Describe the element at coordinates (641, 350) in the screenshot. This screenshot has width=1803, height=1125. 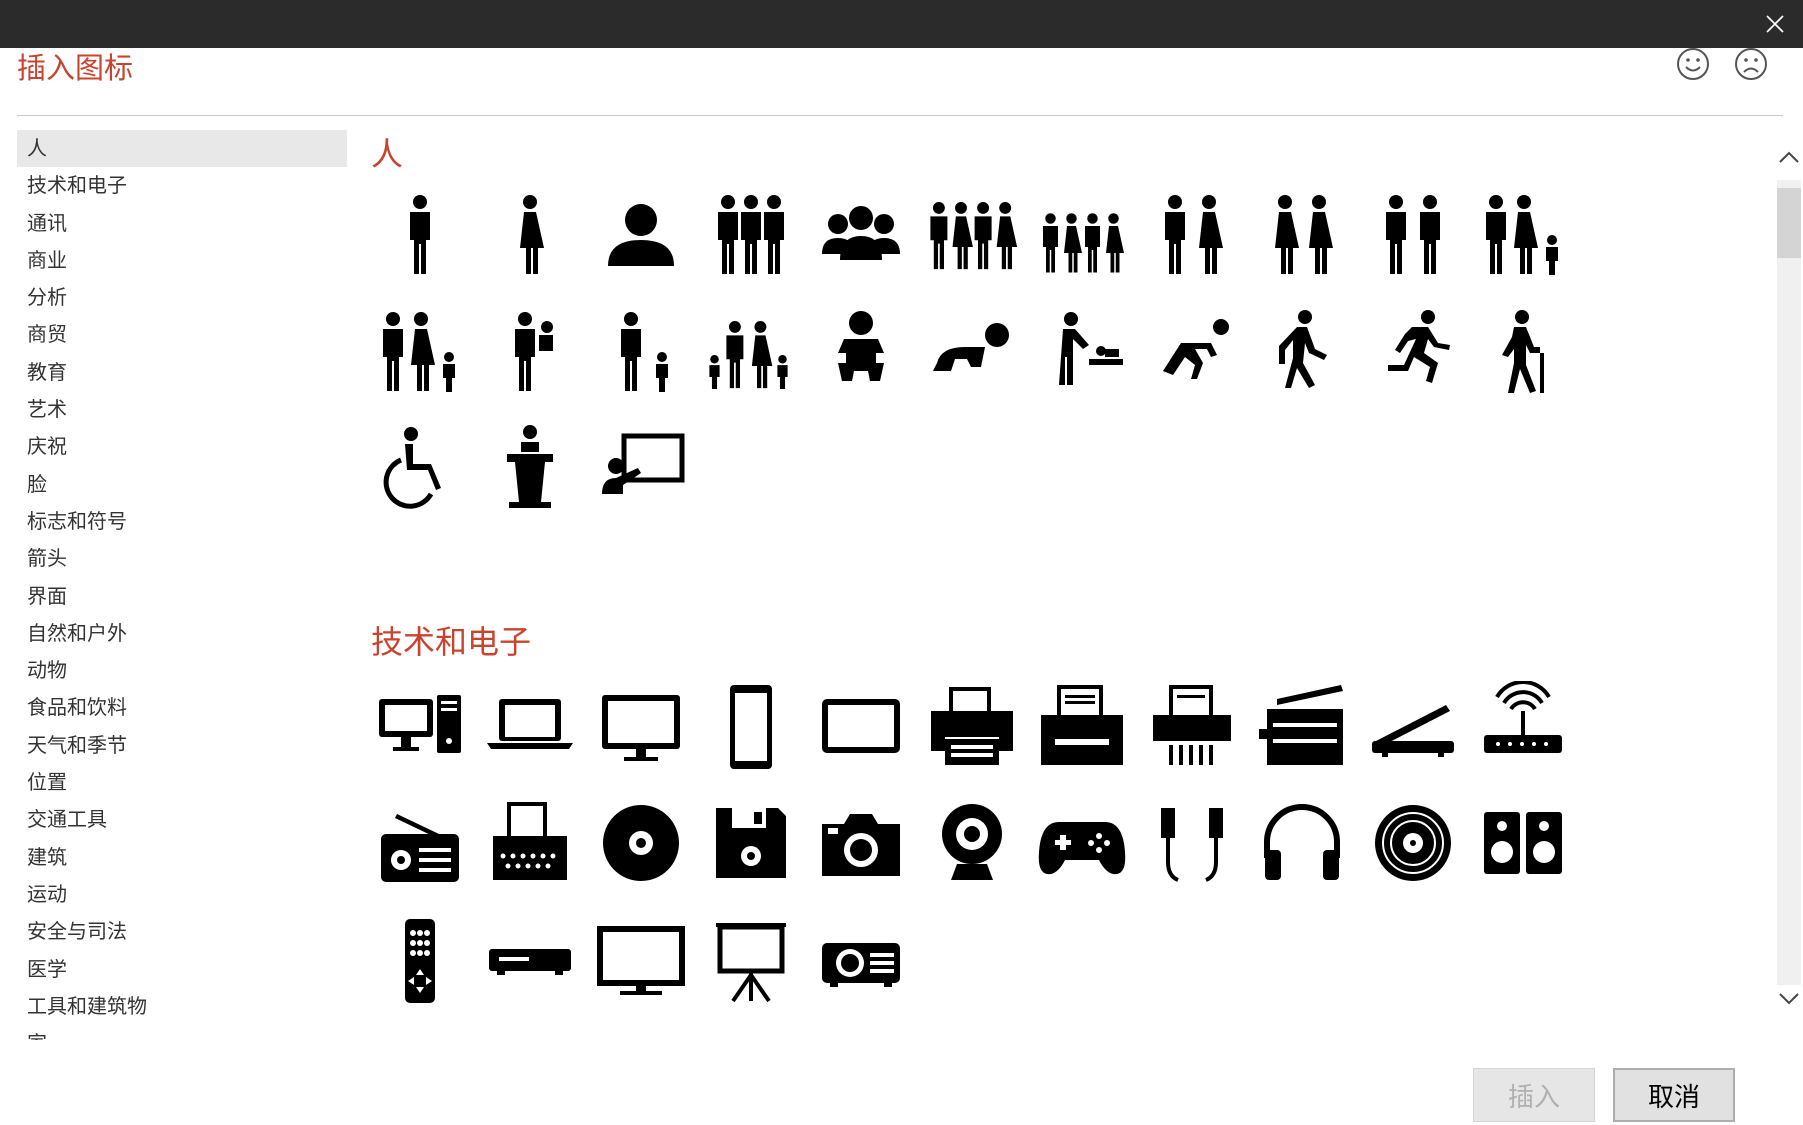
I see `man-with-child-icon` at that location.